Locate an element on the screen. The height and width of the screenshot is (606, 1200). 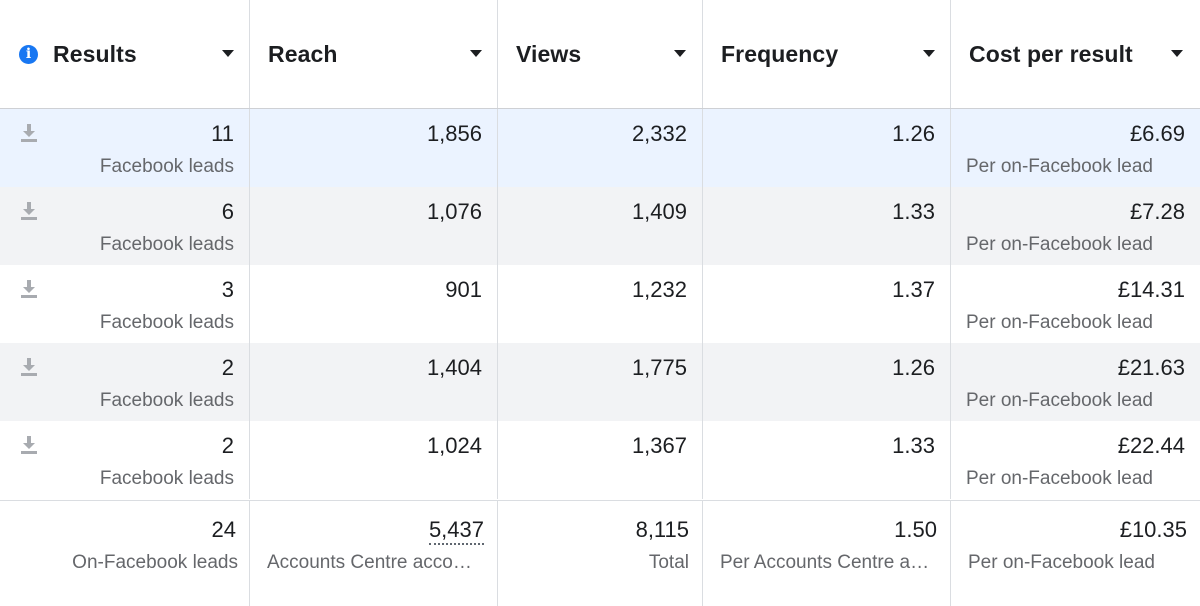
total-views-value: 8,115 is located at coordinates (662, 529).